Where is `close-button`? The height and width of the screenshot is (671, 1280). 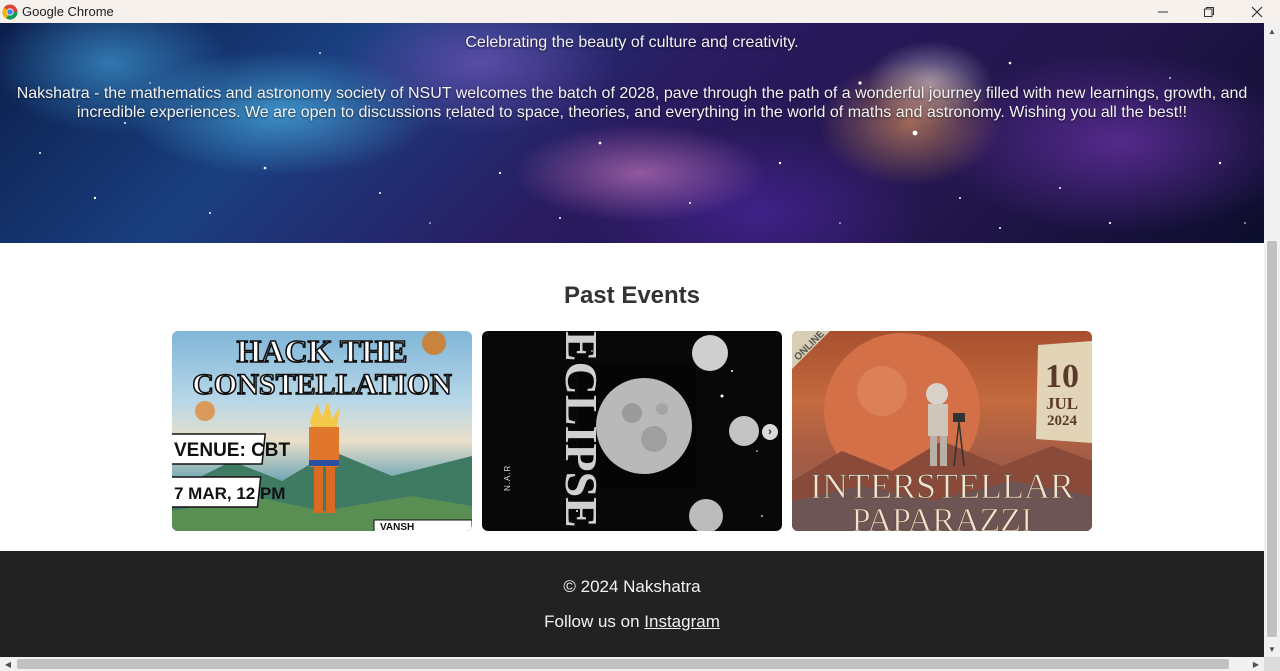
close-button is located at coordinates (1257, 11).